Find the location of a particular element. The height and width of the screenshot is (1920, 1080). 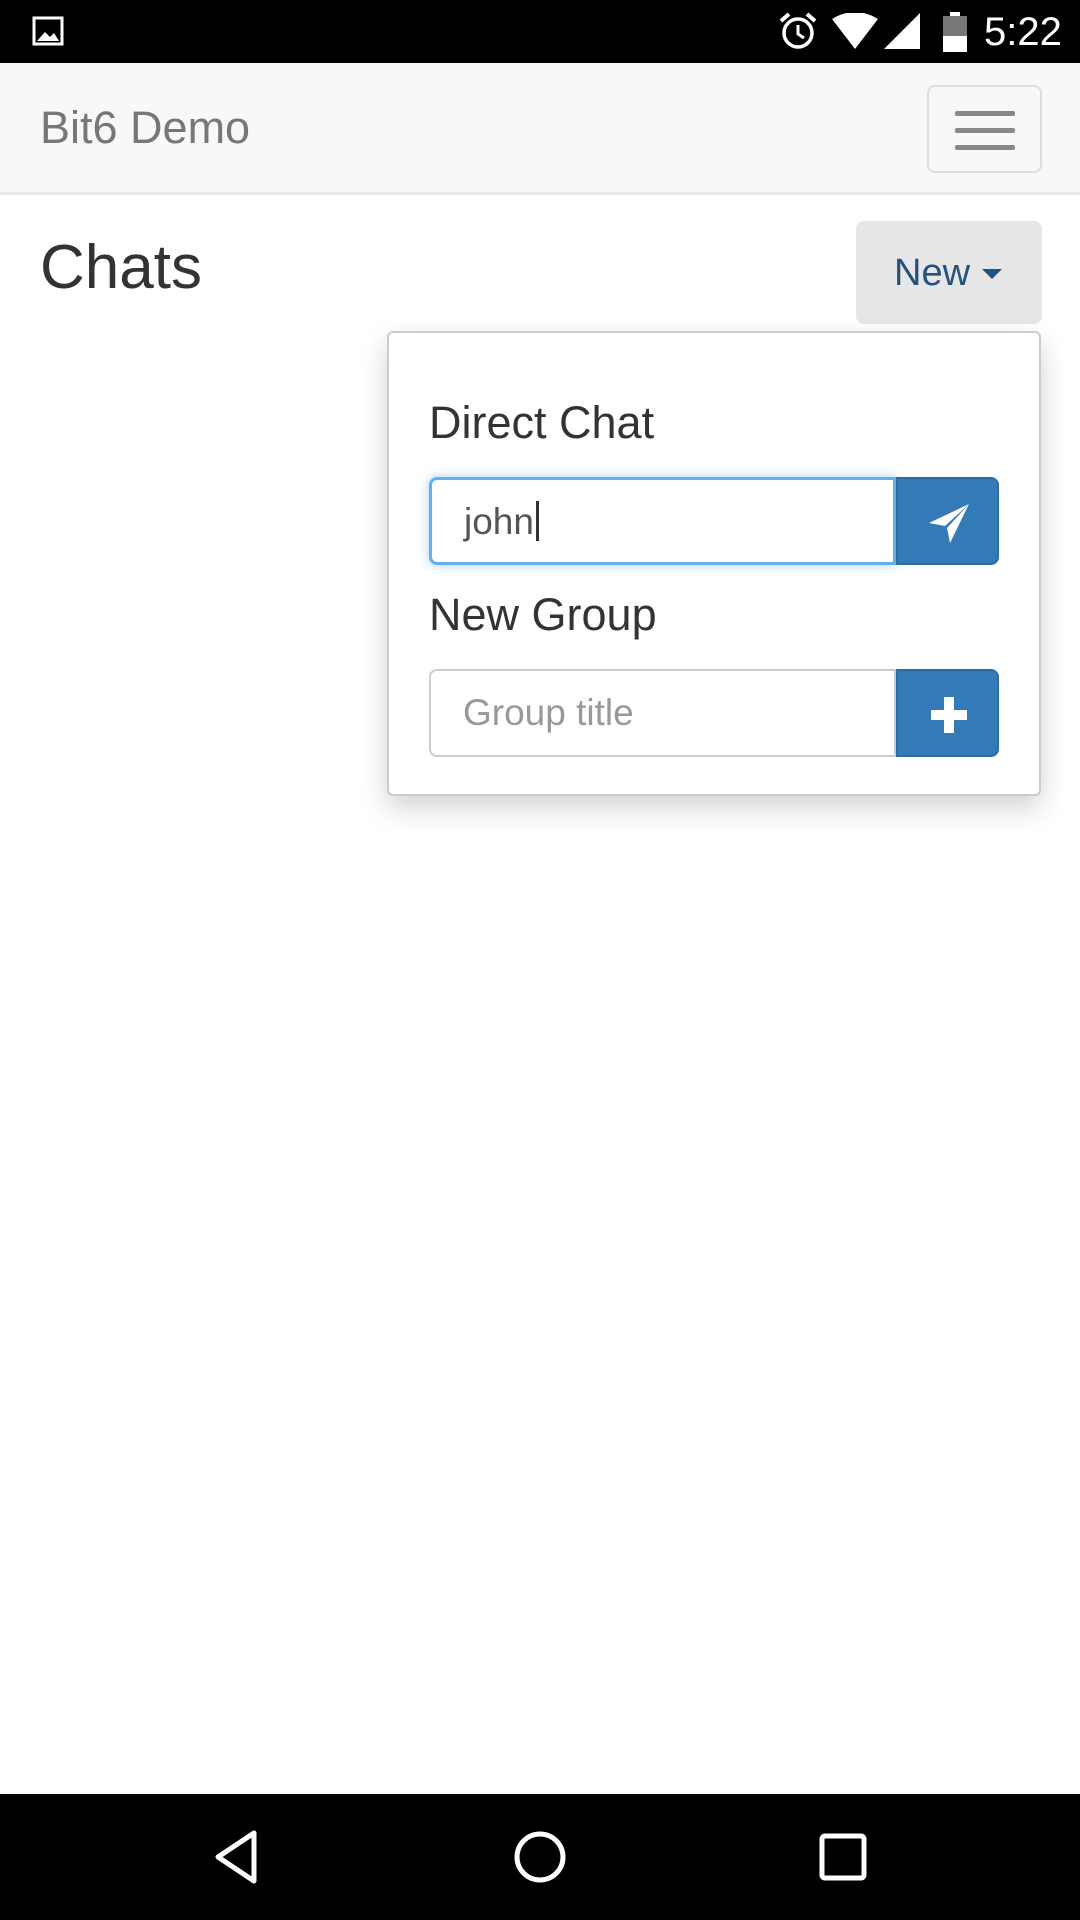

status-bar: 5:22 is located at coordinates (540, 31).